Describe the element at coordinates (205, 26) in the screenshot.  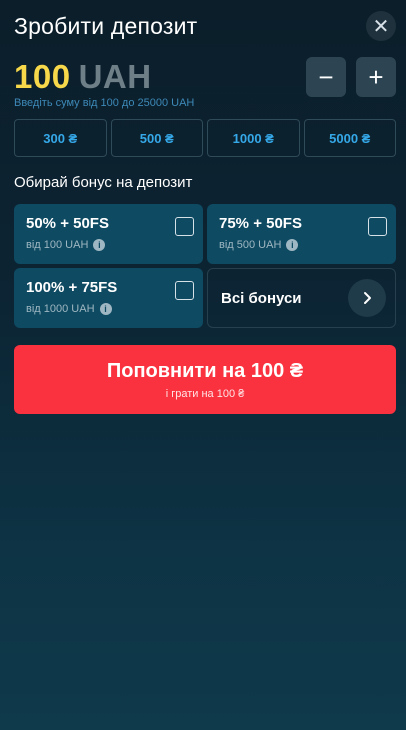
I see `modal-header: Зробити депозит ✕` at that location.